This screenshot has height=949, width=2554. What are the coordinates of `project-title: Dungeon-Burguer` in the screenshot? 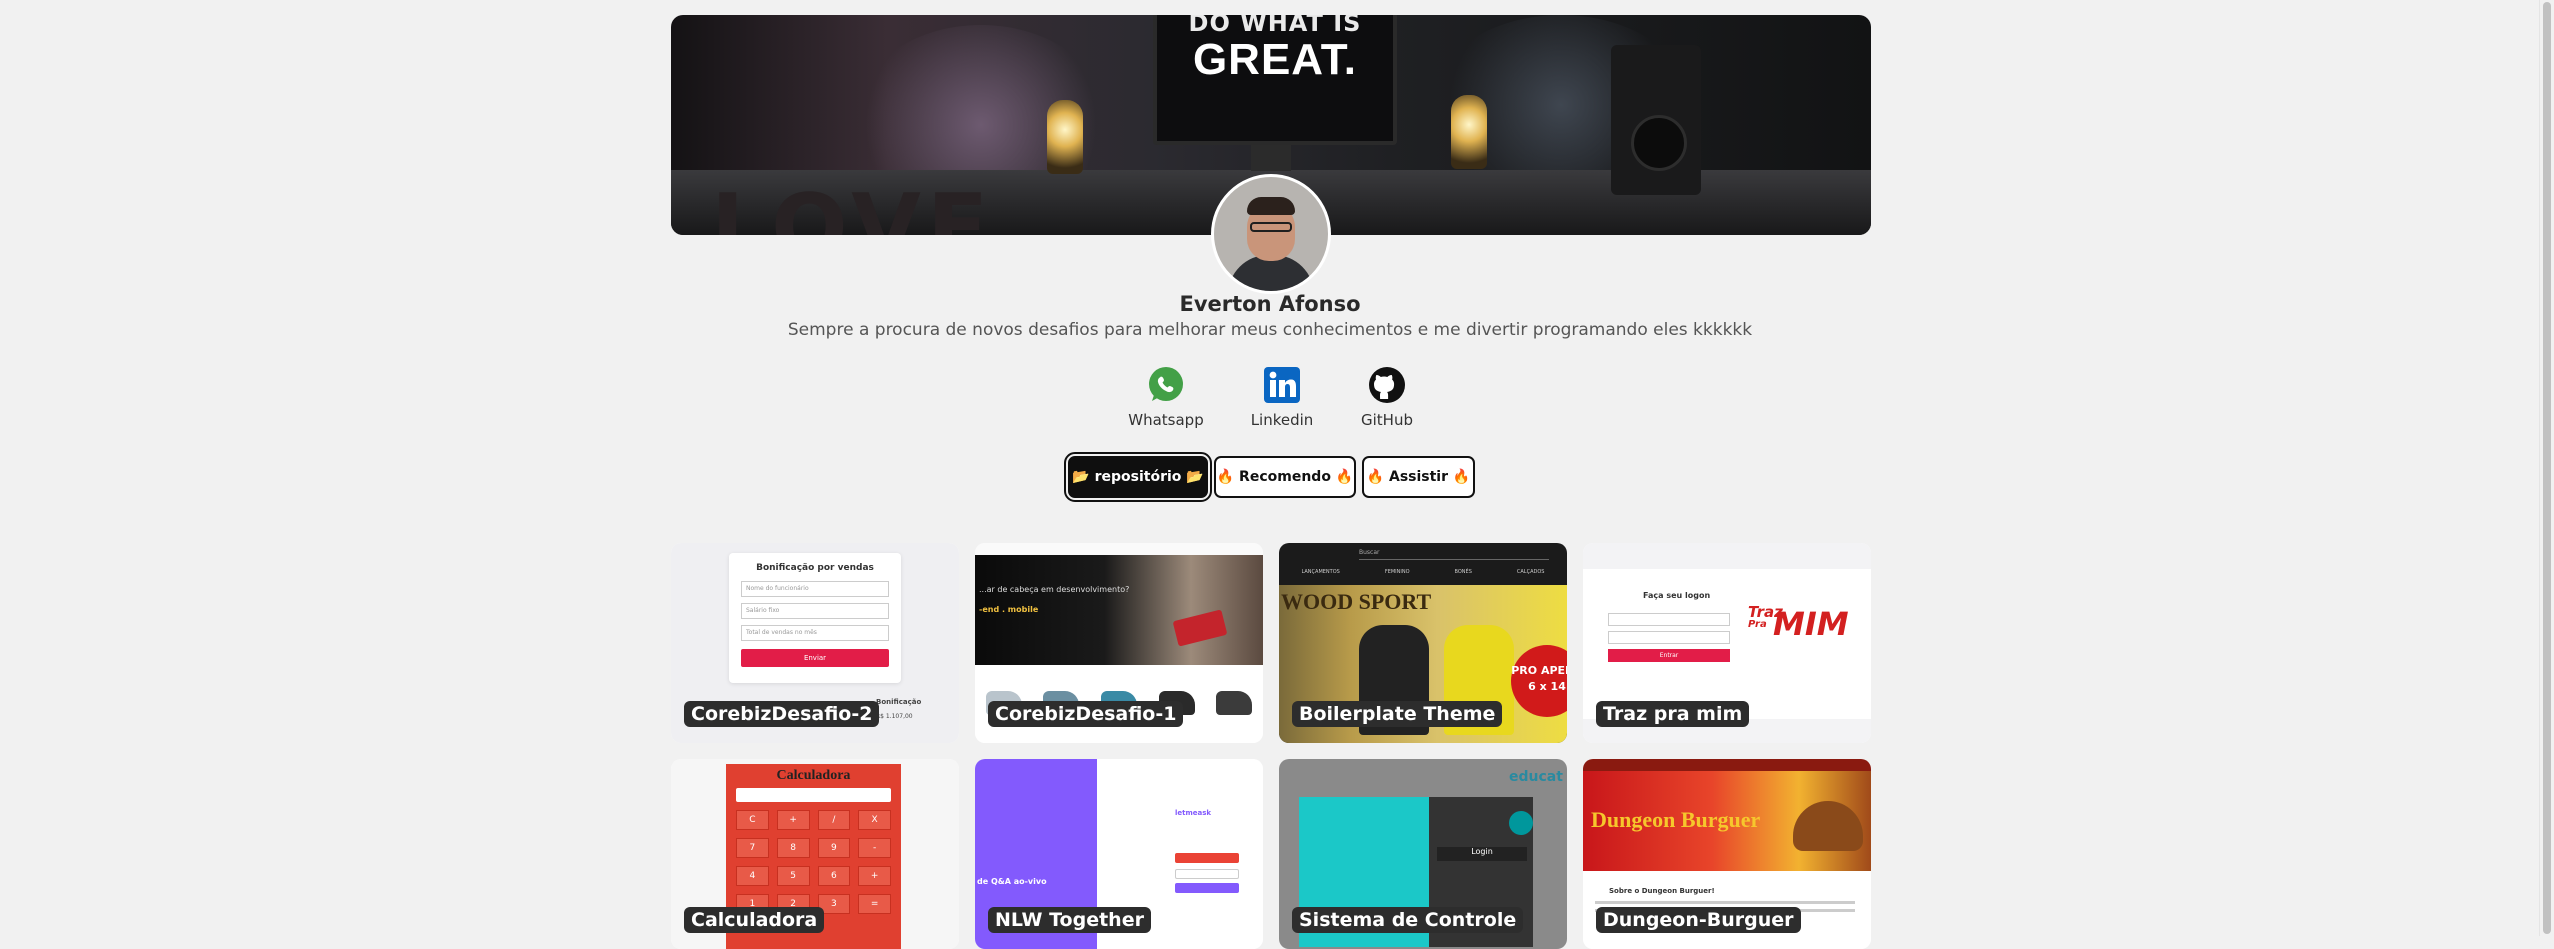 It's located at (1698, 920).